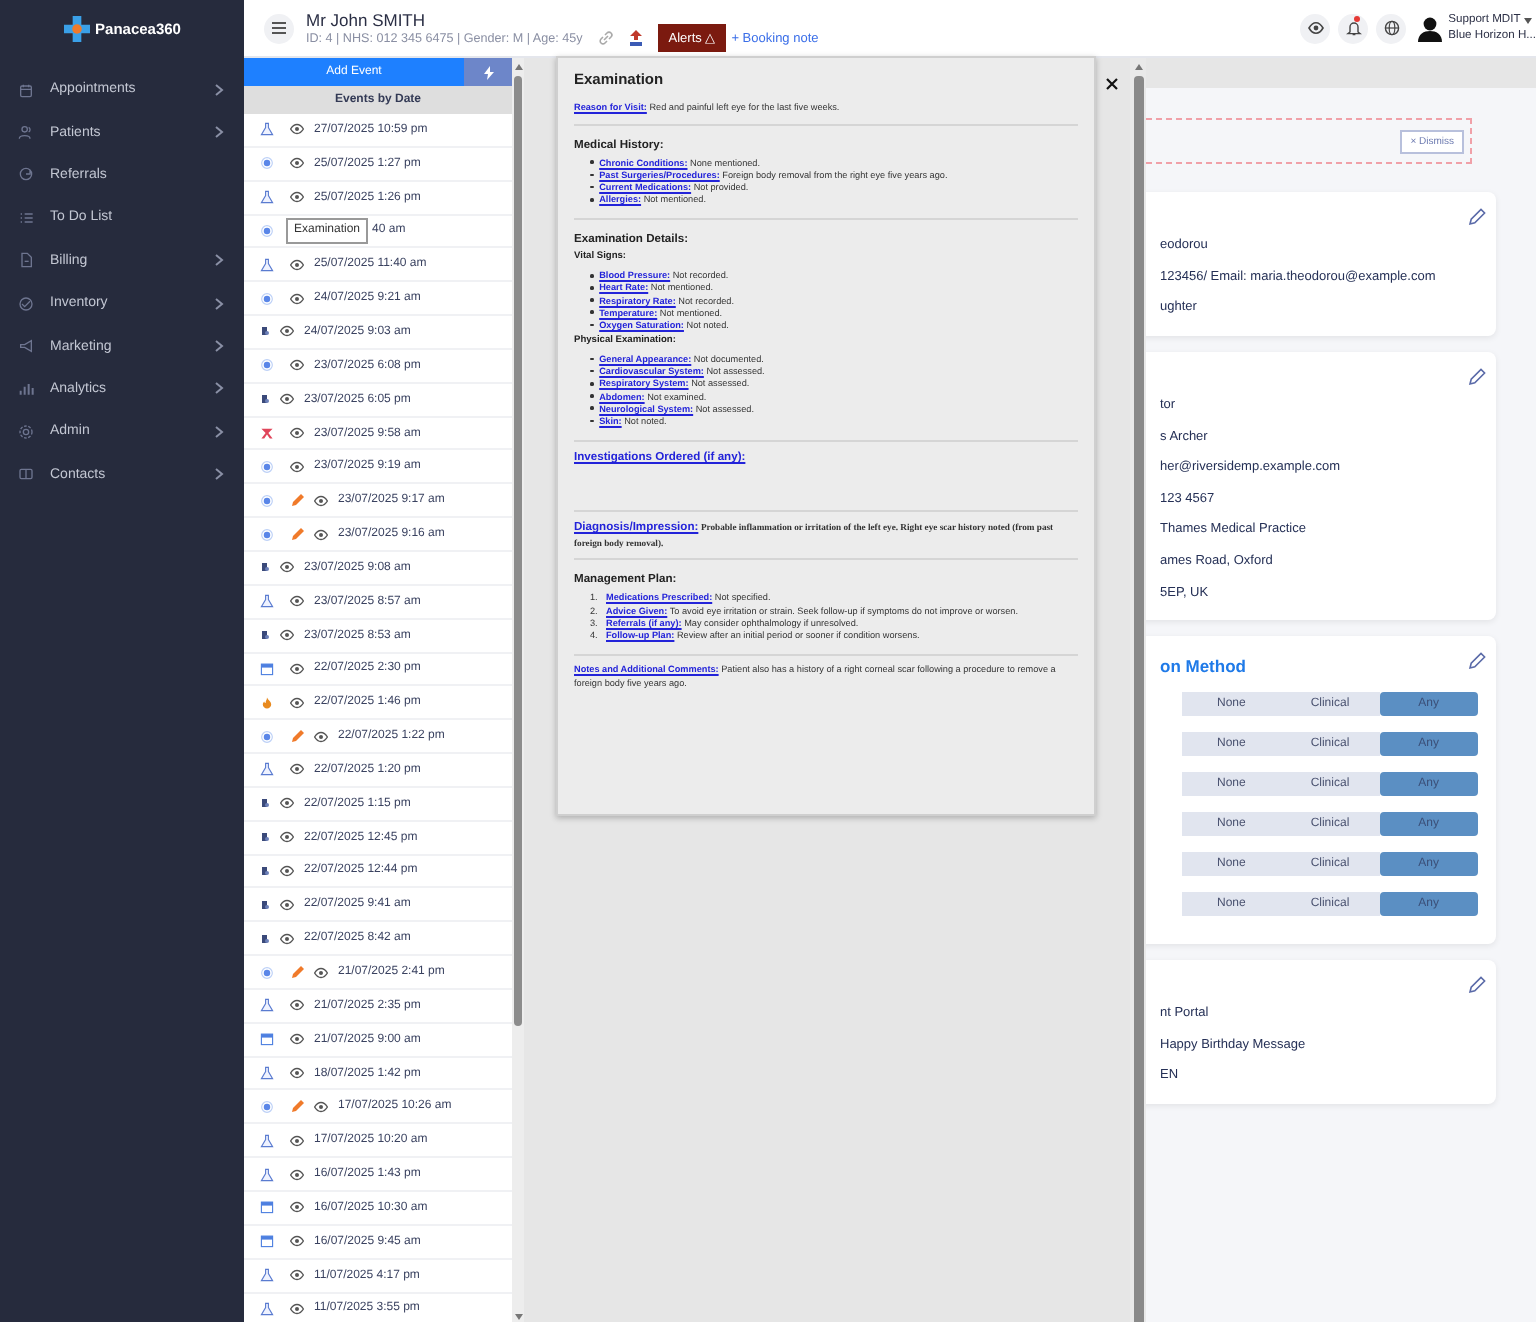  I want to click on notifications-button, so click(1353, 28).